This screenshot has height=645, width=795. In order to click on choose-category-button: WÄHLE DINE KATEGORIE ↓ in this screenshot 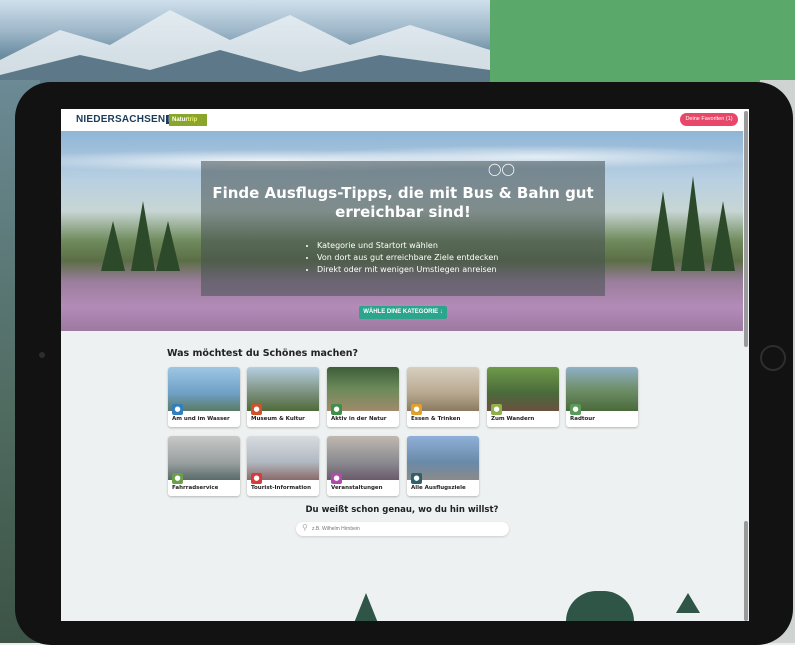, I will do `click(403, 312)`.